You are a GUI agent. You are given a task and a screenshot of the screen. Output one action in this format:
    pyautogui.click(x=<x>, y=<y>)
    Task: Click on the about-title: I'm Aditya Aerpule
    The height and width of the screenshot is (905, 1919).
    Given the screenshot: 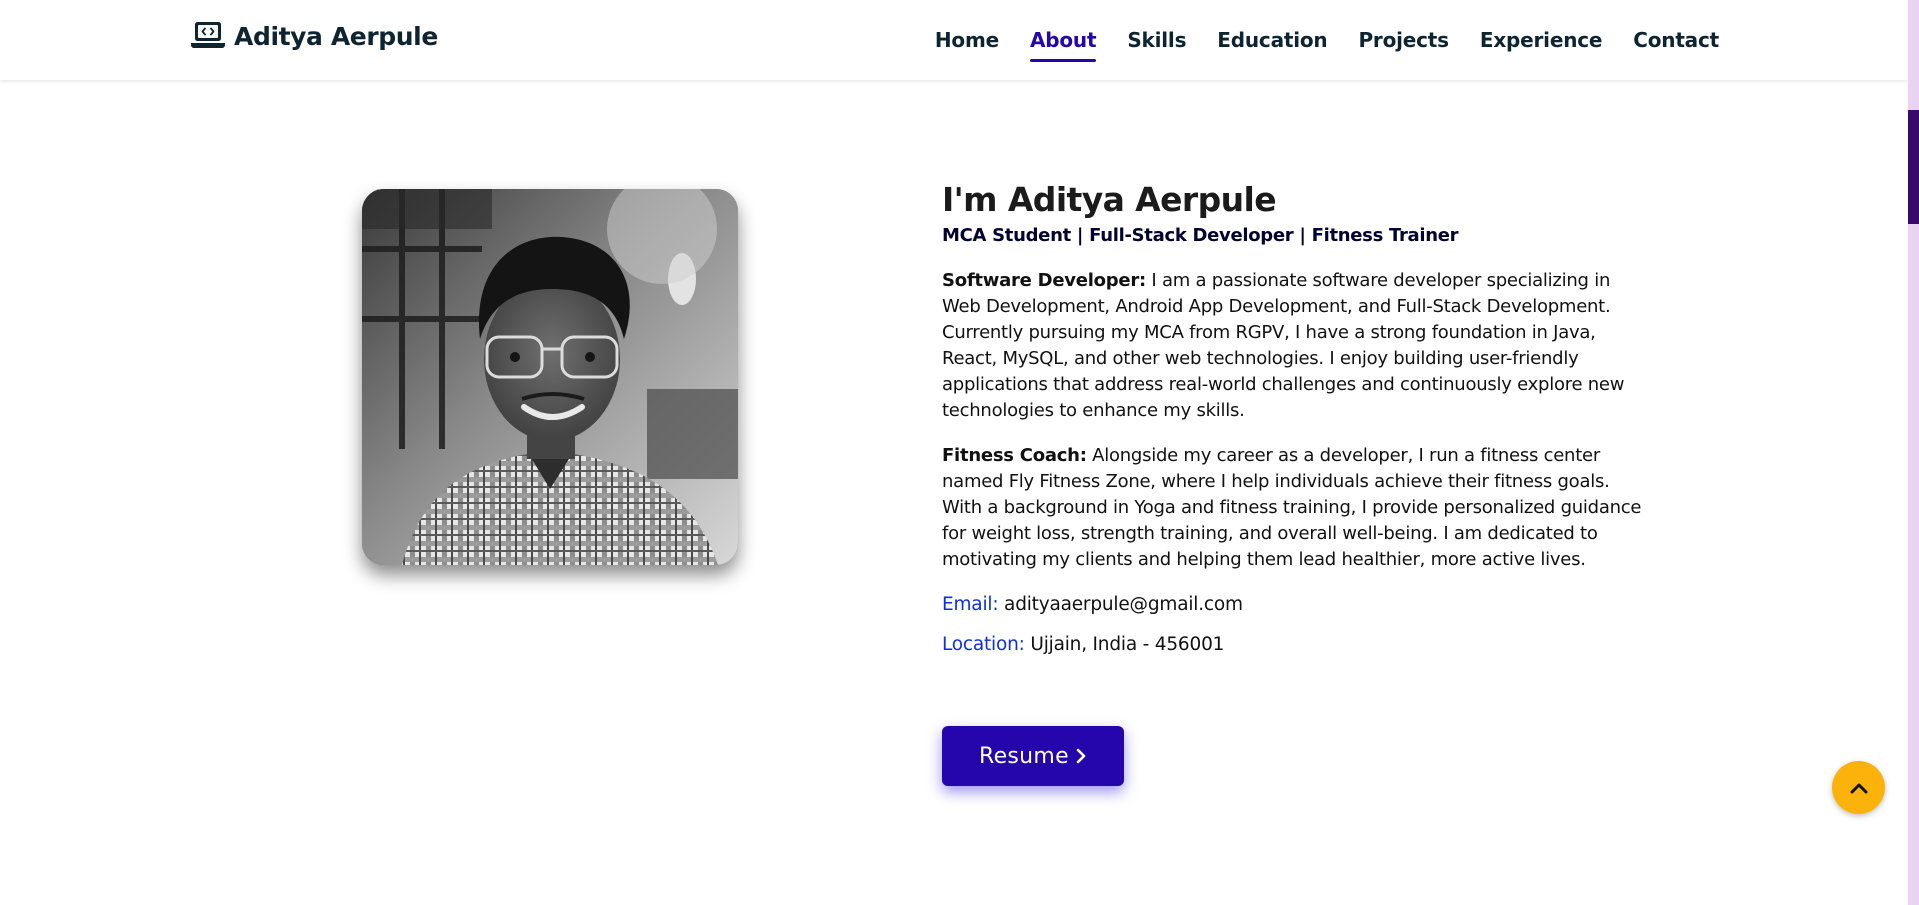 What is the action you would take?
    pyautogui.click(x=1109, y=199)
    